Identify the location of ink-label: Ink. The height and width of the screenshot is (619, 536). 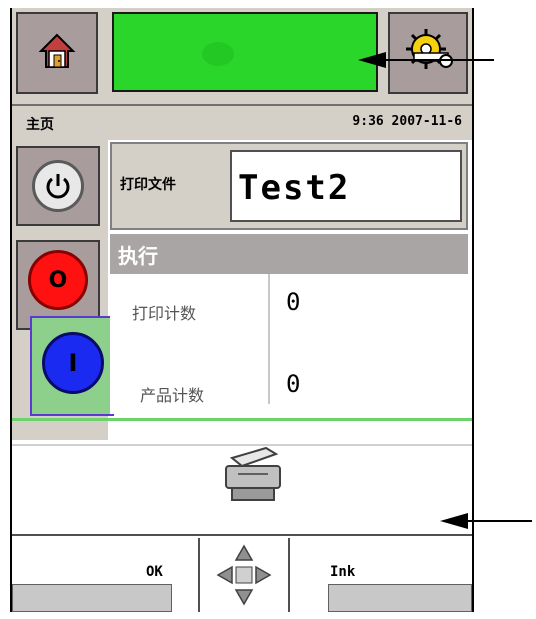
(343, 572).